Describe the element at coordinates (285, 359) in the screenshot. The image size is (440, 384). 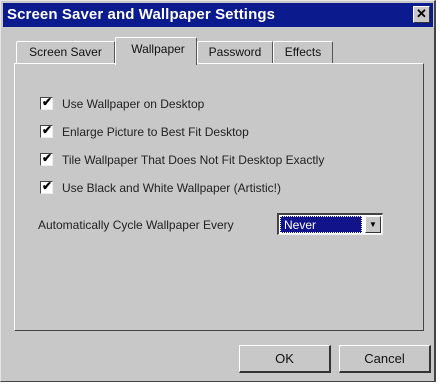
I see `ok-button: OK` at that location.